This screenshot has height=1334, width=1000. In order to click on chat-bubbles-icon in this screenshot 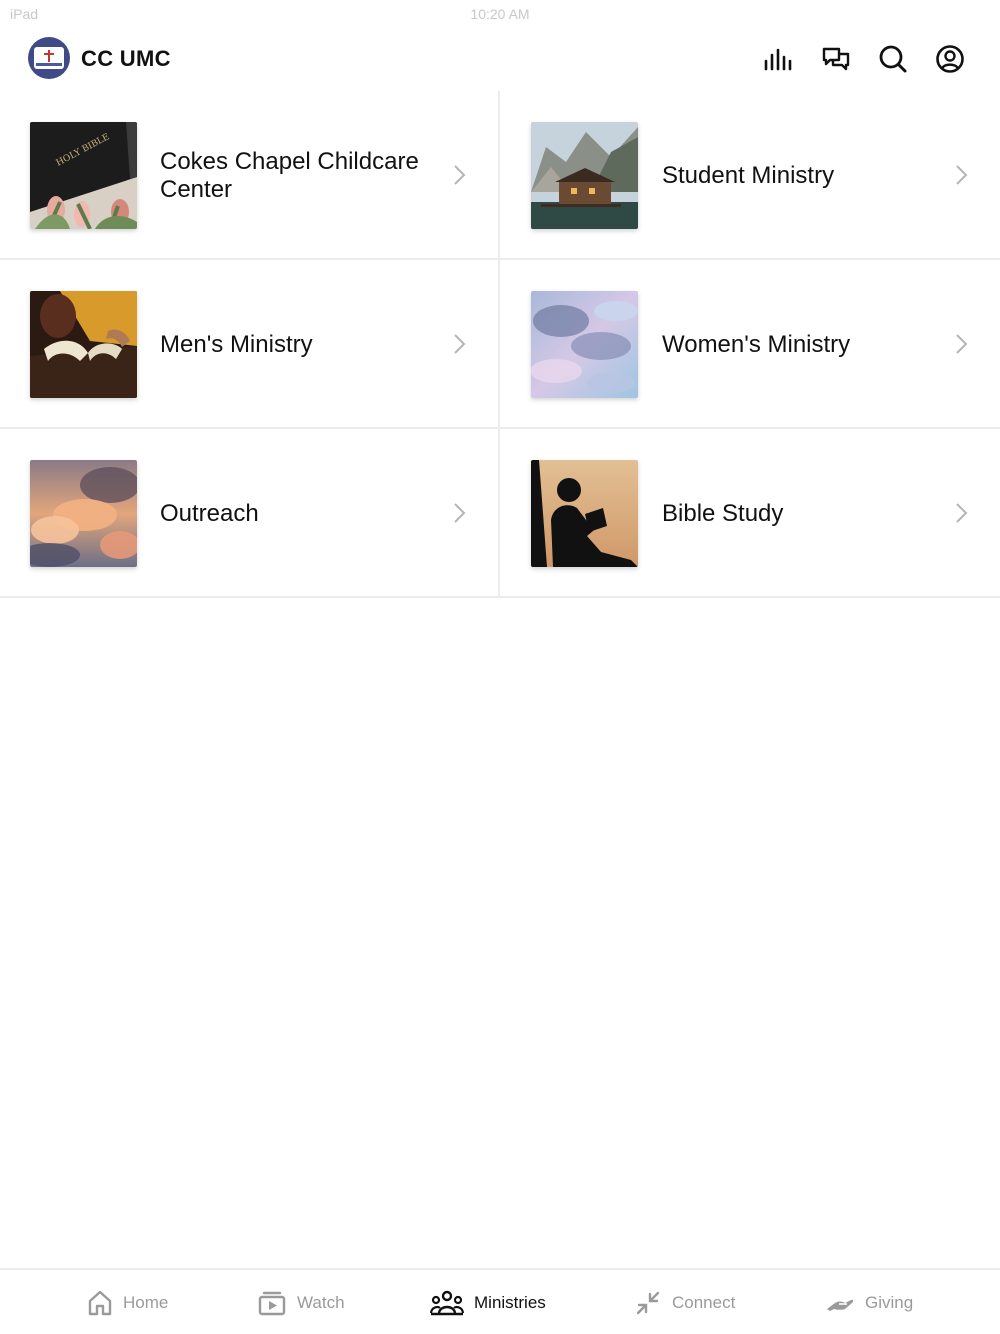, I will do `click(836, 59)`.